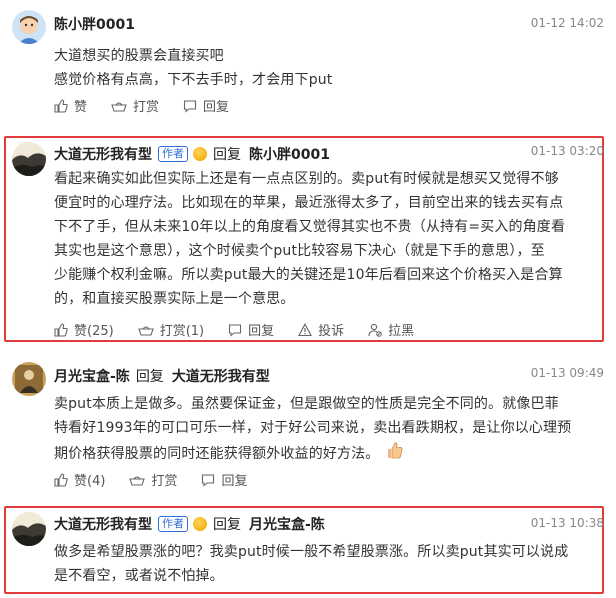 The width and height of the screenshot is (616, 598). I want to click on comment-line: 感觉价格有点高，下不去手时，才会用下put, so click(193, 80).